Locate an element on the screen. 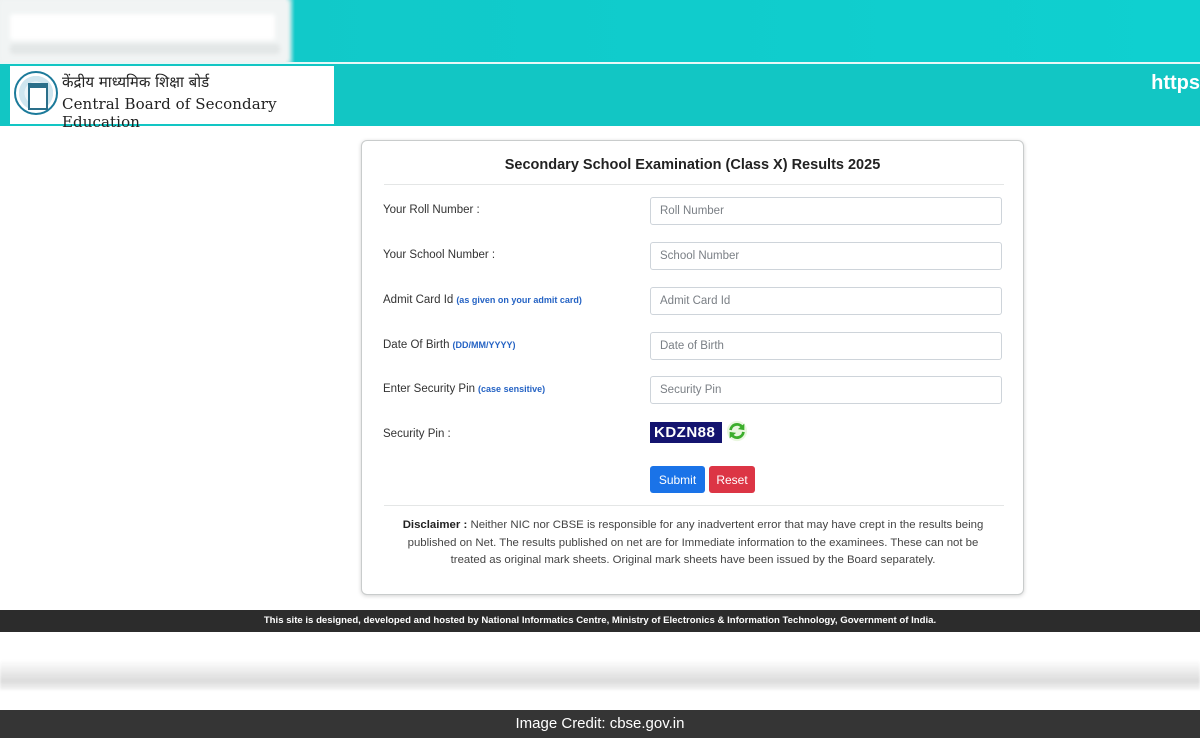  security-pin-entry-label-text: Enter Security Pin is located at coordinates (429, 389).